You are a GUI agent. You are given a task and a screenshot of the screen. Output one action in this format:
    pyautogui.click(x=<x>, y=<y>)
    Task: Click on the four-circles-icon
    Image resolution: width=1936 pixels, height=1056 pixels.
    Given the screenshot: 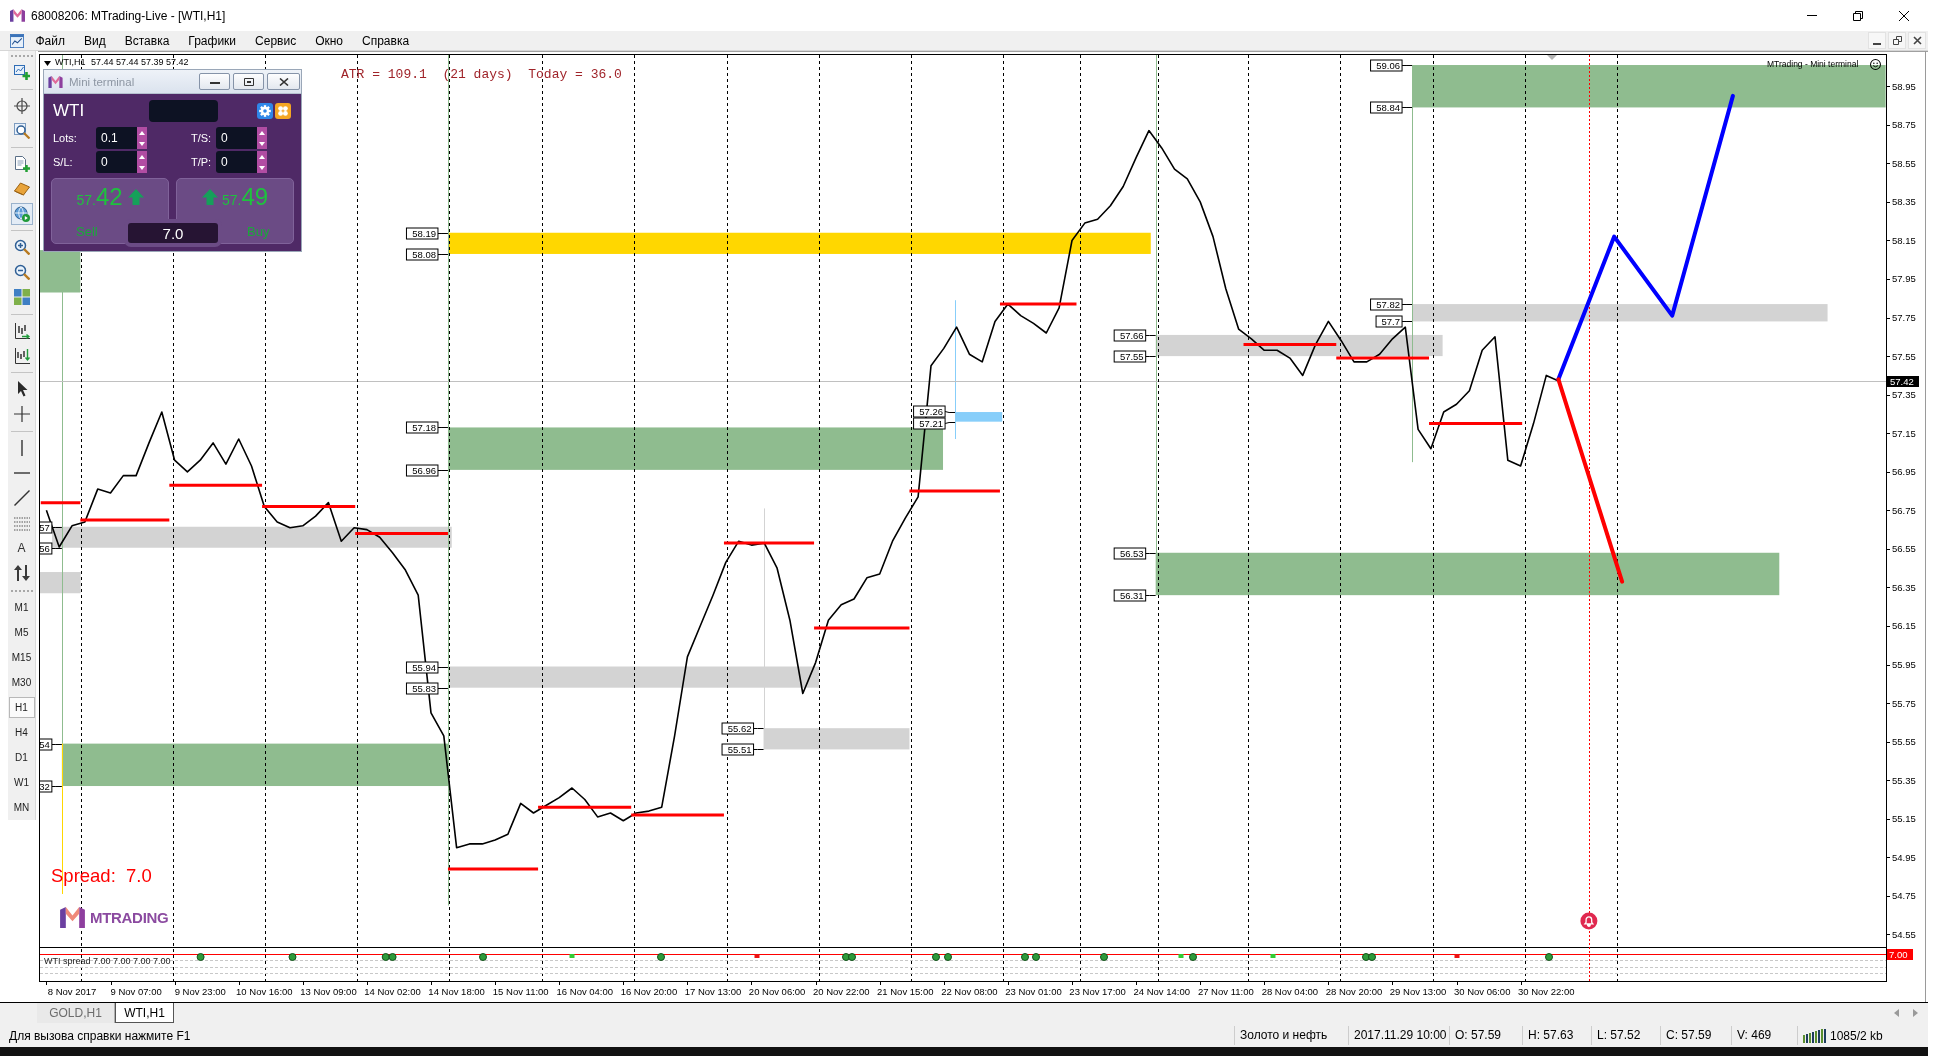 What is the action you would take?
    pyautogui.click(x=283, y=111)
    